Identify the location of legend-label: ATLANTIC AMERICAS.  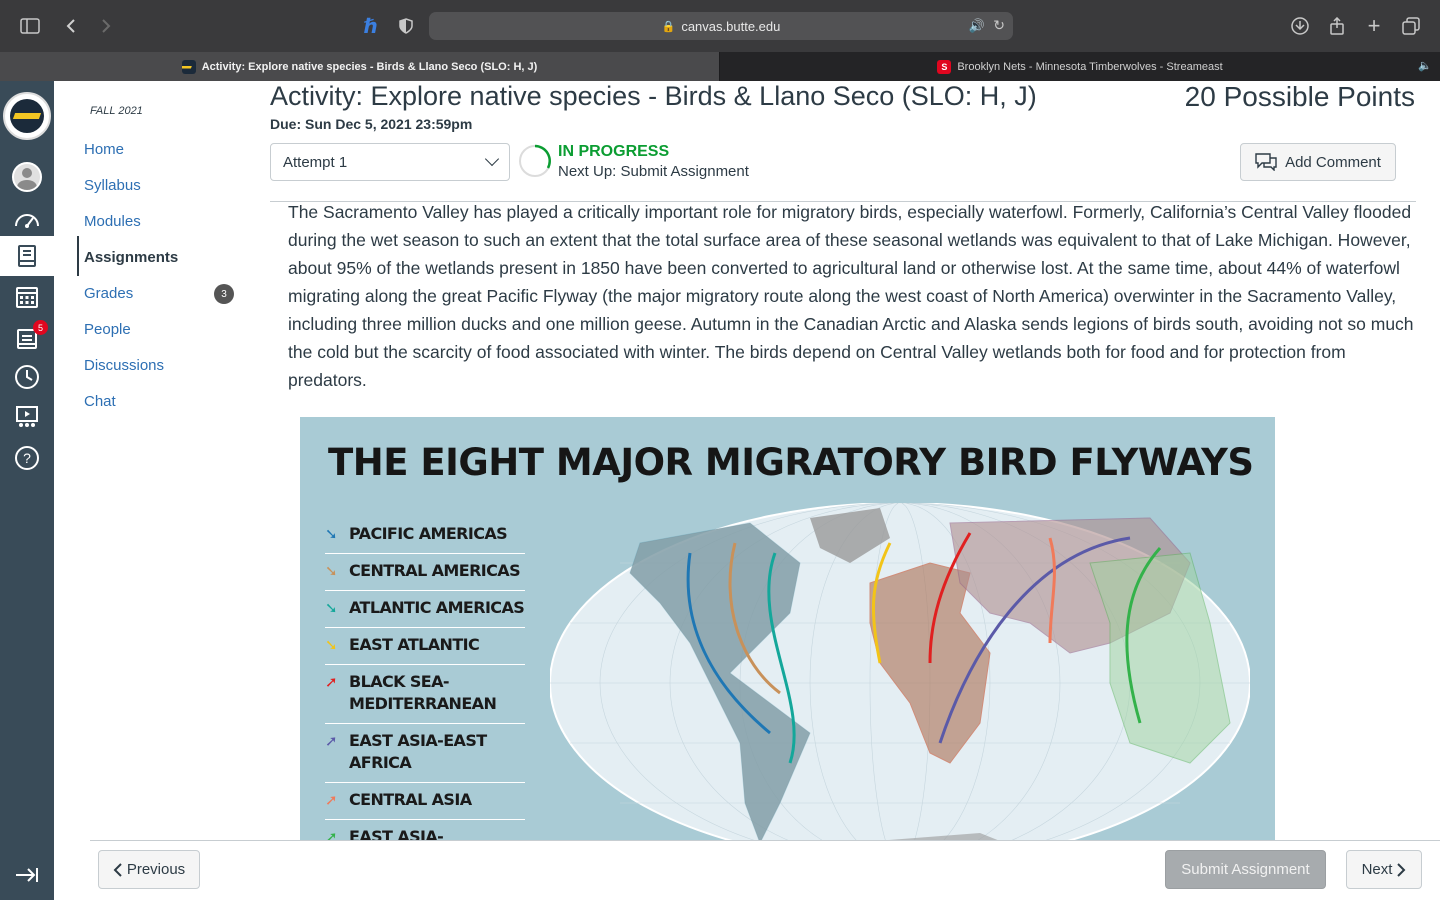
(437, 607).